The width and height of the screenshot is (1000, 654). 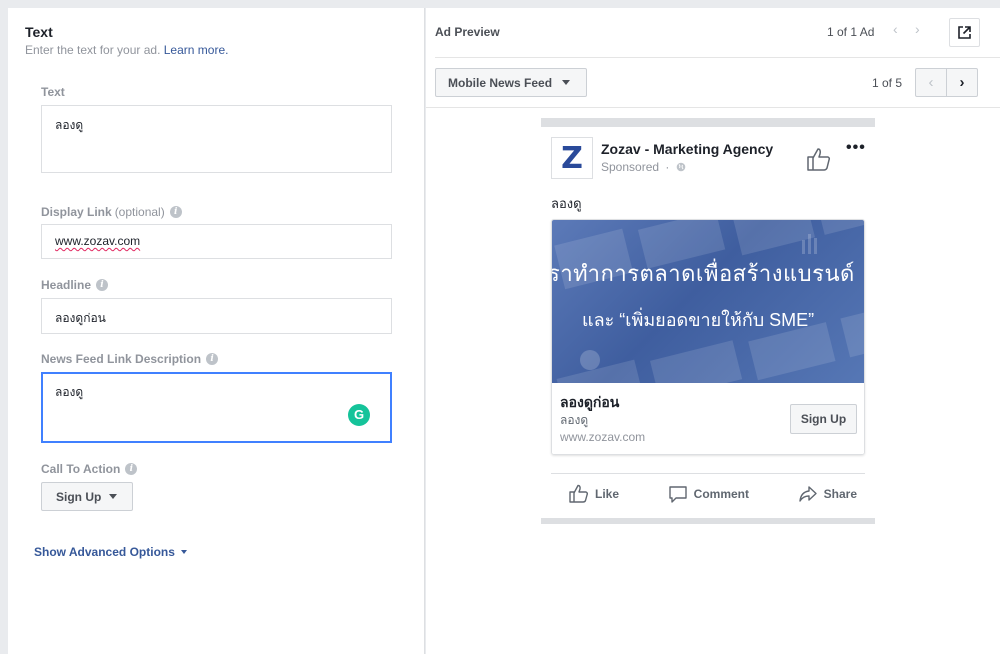 What do you see at coordinates (677, 494) in the screenshot?
I see `comment-icon` at bounding box center [677, 494].